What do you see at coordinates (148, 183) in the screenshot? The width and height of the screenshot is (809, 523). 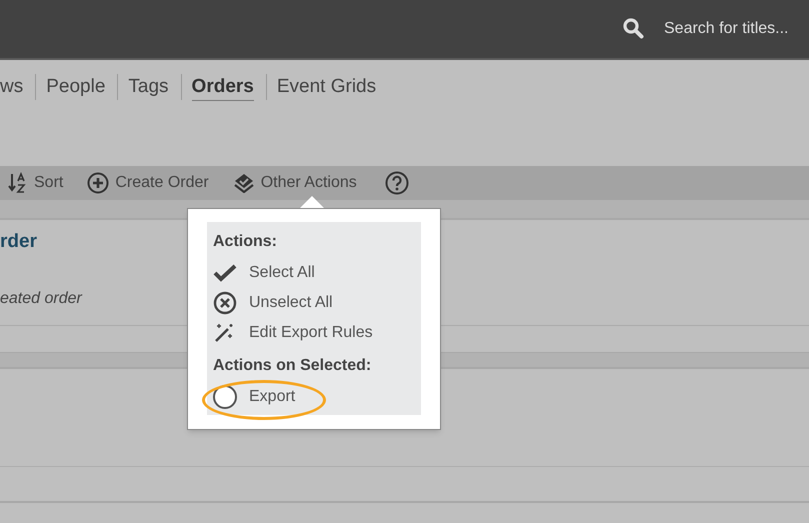 I see `toolbar-button: Create Order` at bounding box center [148, 183].